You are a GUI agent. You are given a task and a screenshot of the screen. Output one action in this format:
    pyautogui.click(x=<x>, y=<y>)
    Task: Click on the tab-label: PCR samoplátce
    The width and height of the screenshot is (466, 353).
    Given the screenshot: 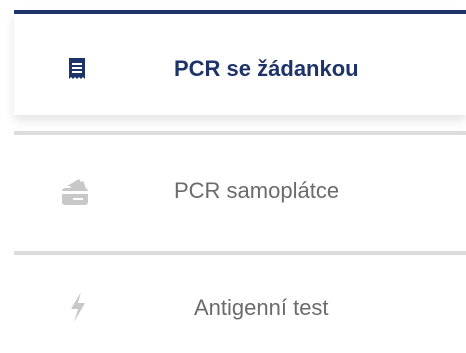 What is the action you would take?
    pyautogui.click(x=257, y=190)
    